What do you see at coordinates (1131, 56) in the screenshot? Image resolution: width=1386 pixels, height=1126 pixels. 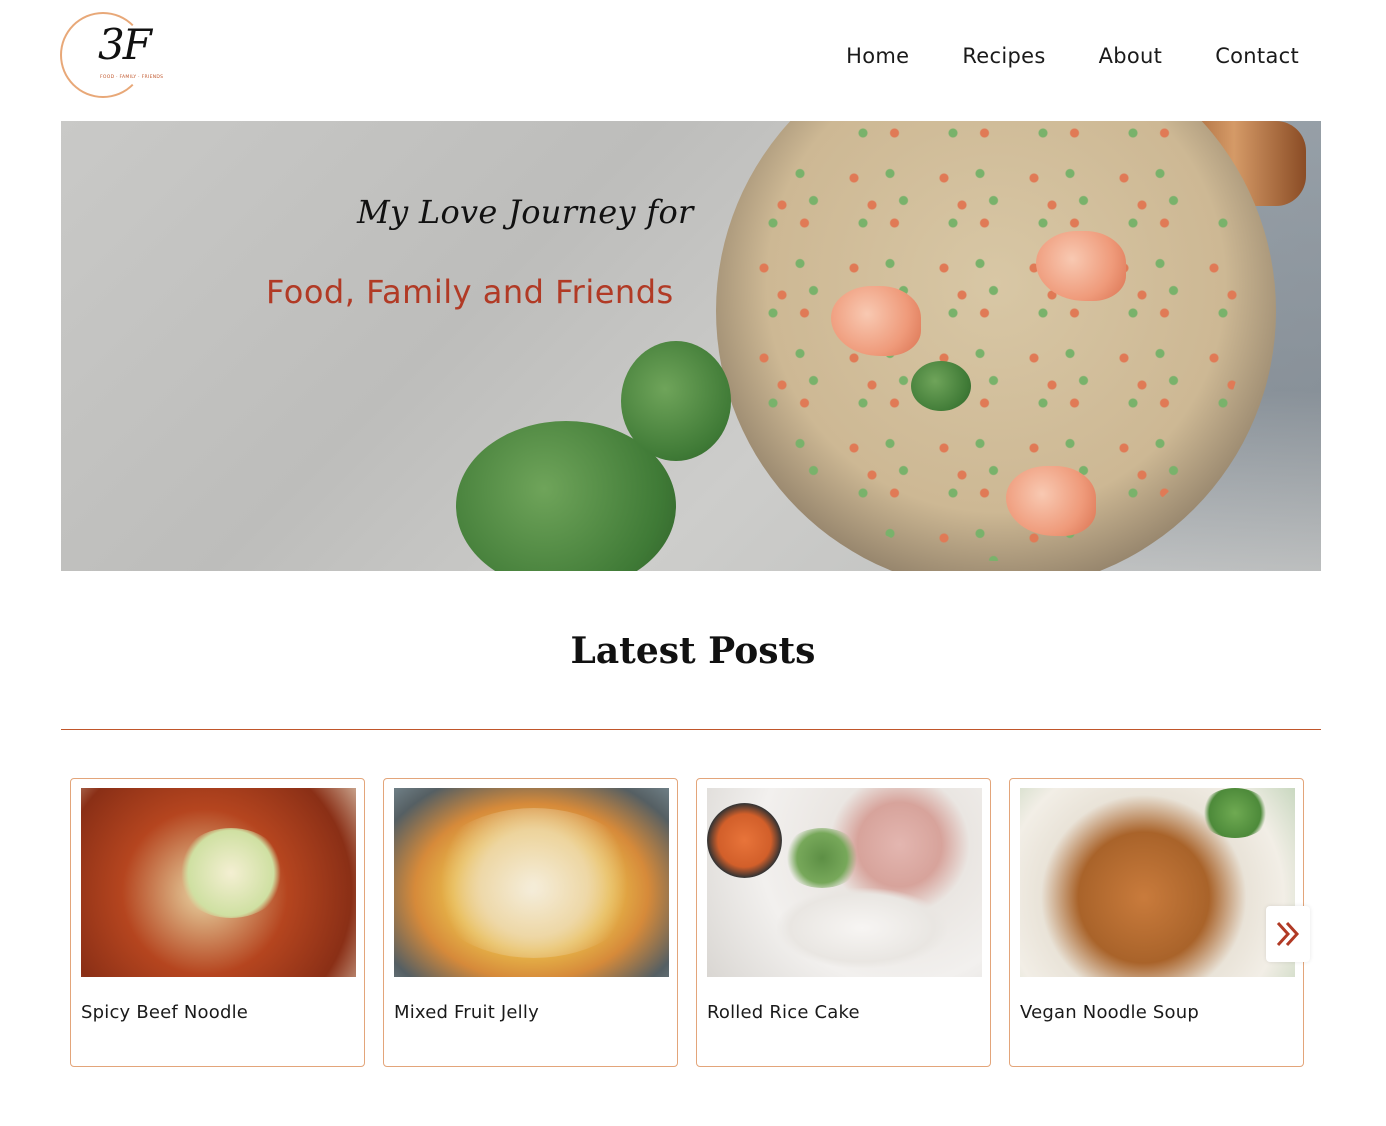 I see `nav-item-about: About` at bounding box center [1131, 56].